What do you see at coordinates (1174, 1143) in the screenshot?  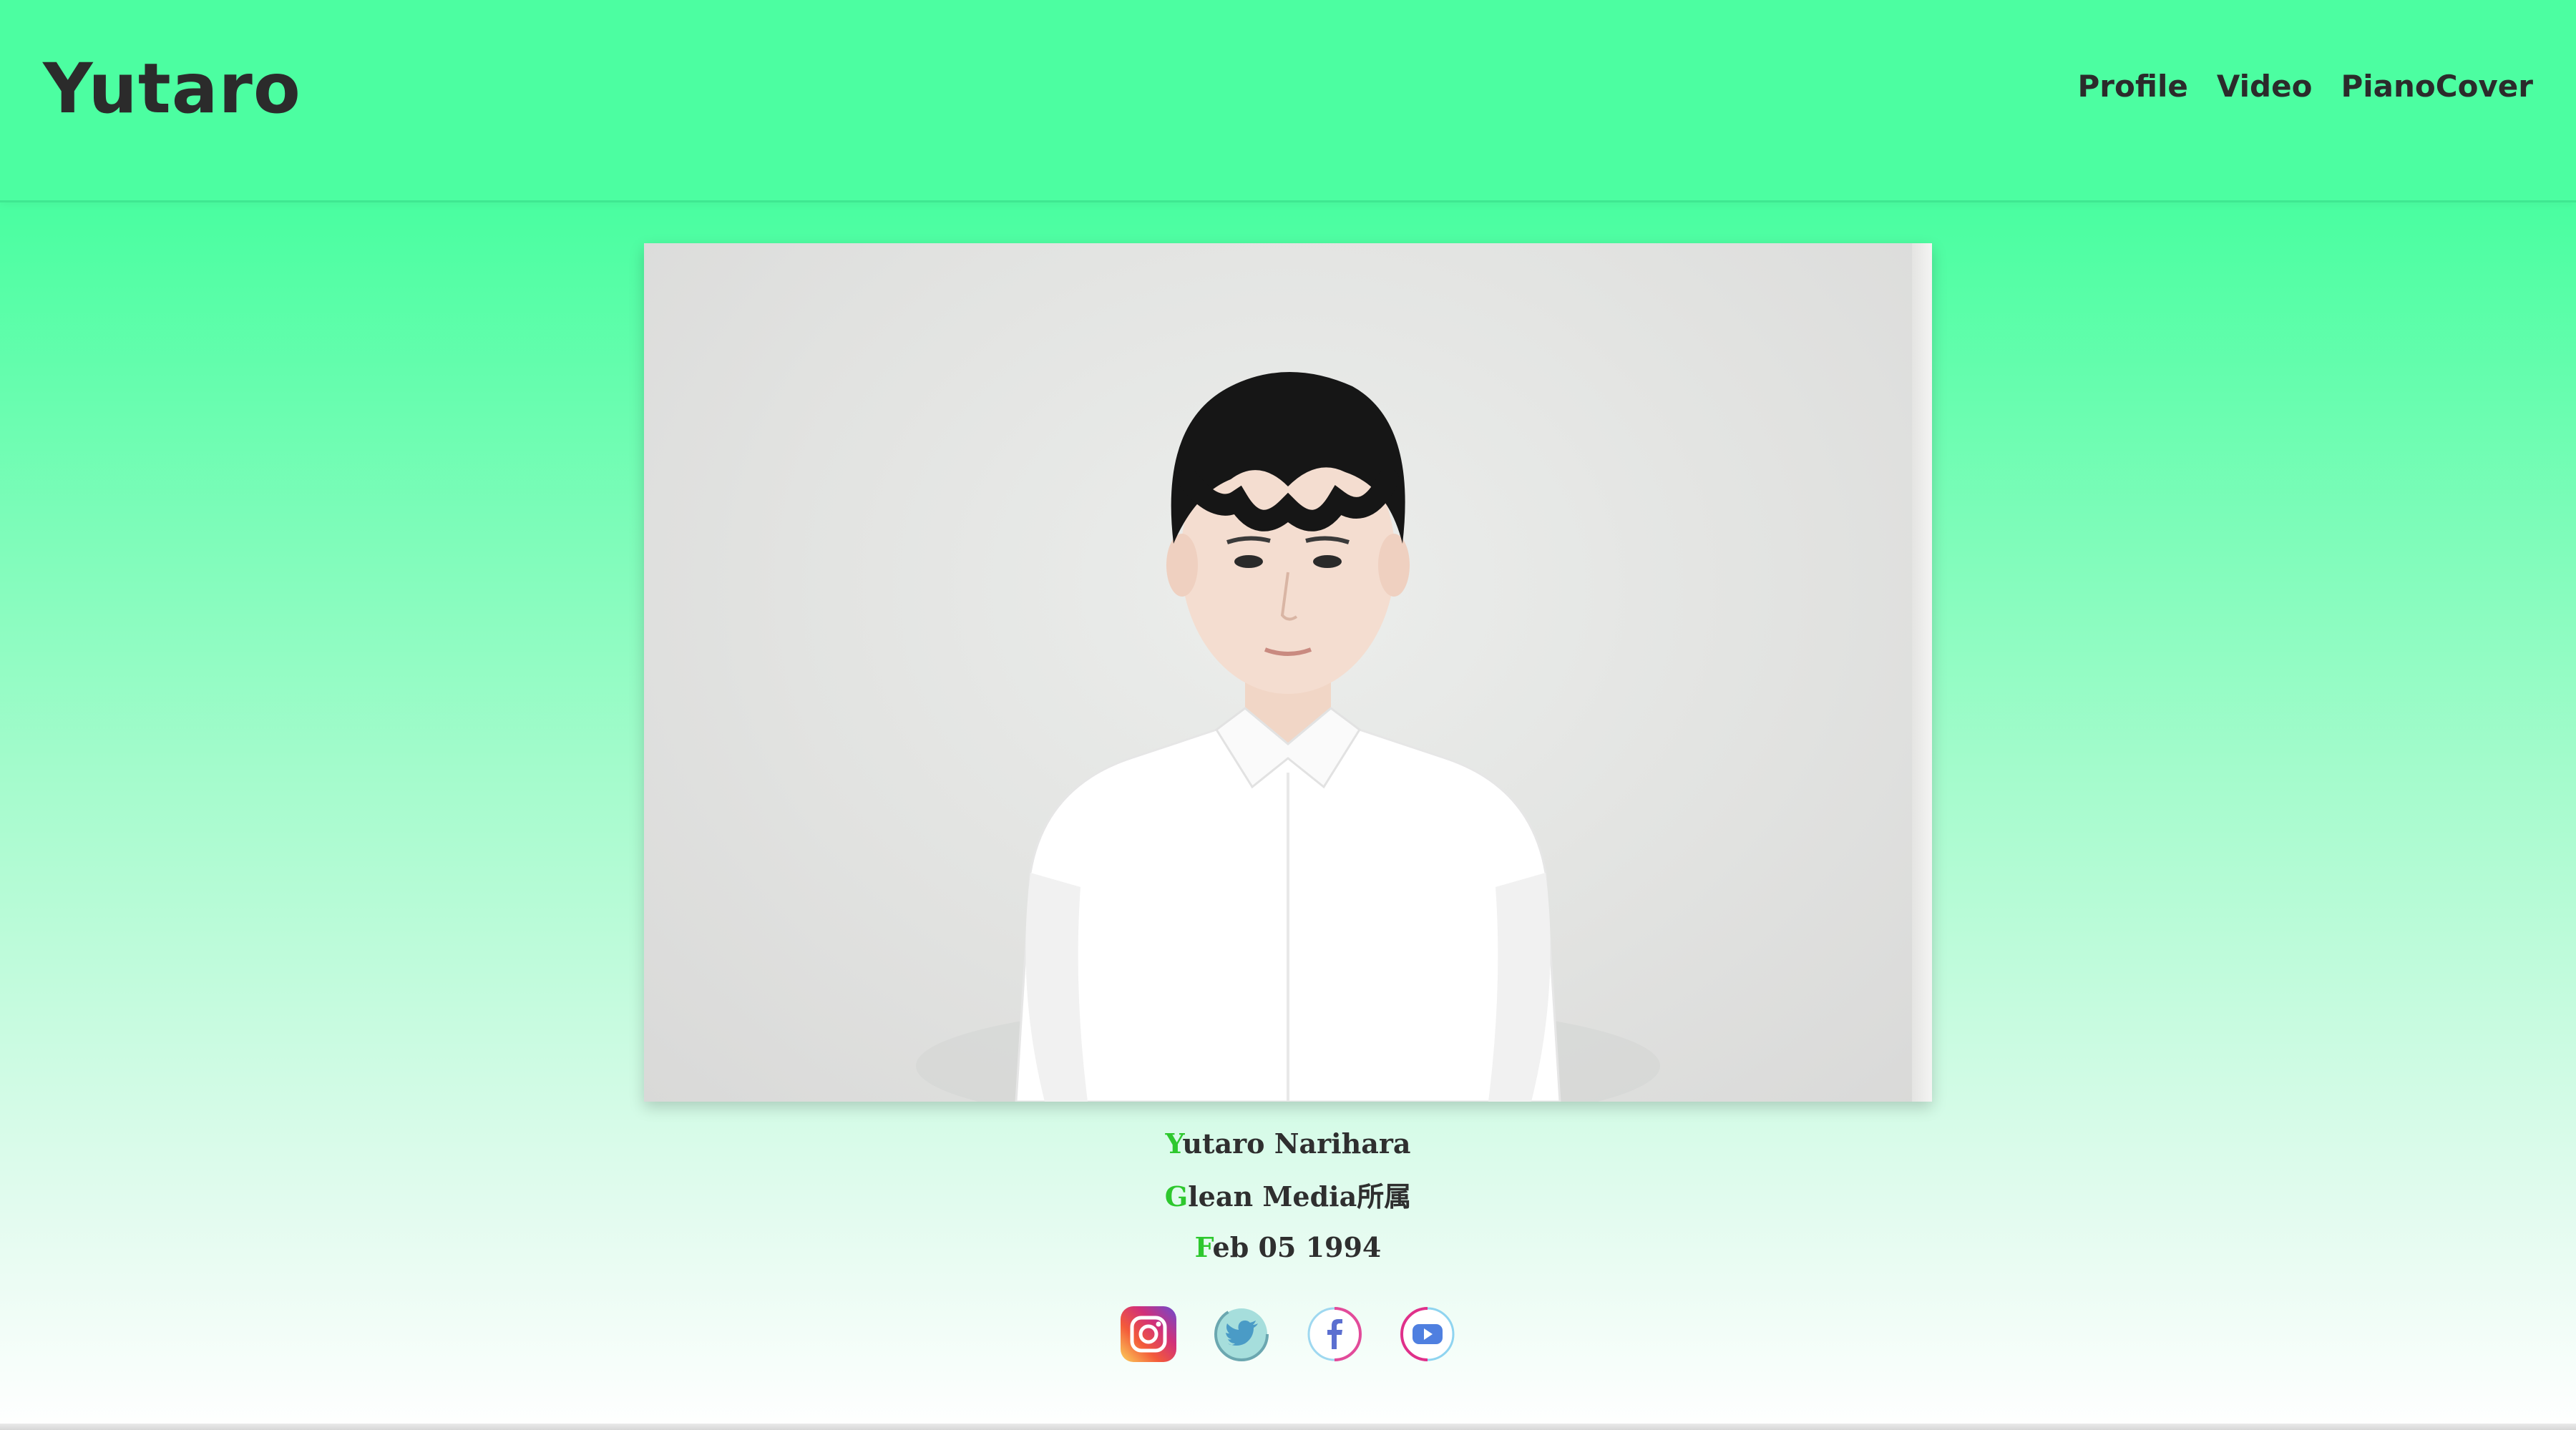 I see `name-initial: Y` at bounding box center [1174, 1143].